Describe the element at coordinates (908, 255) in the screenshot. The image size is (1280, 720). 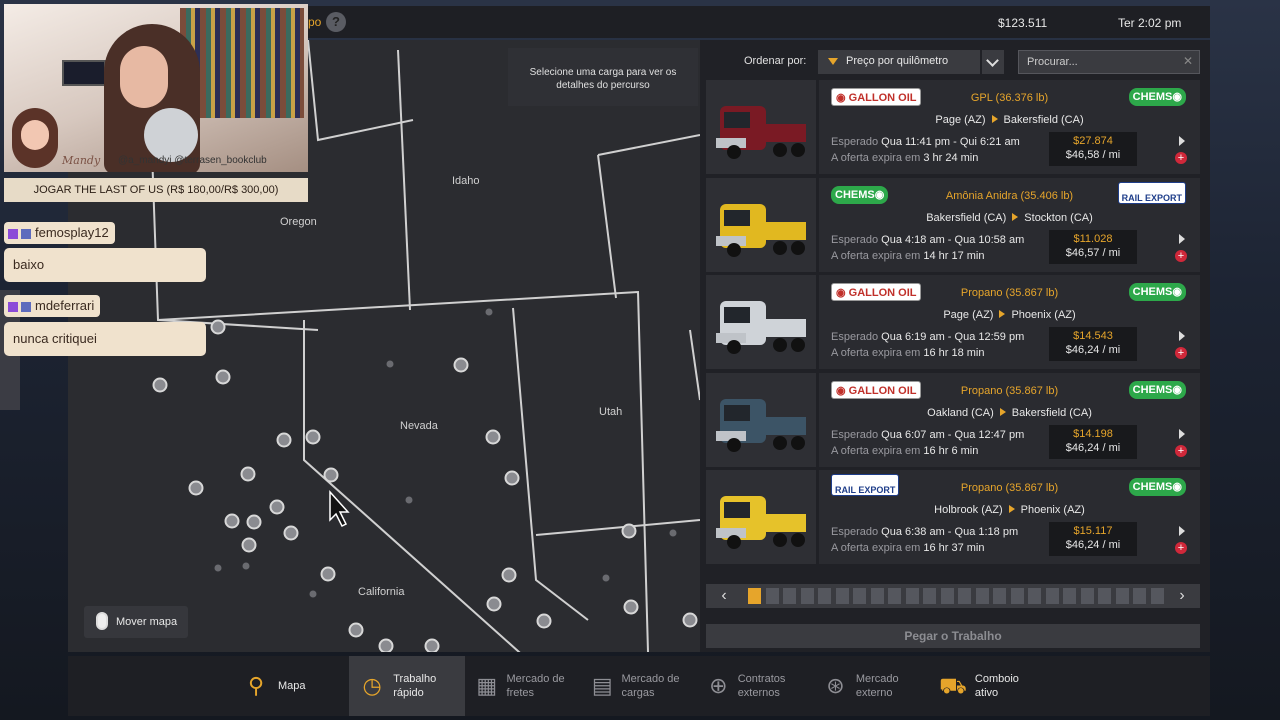
I see `offer-expiry: A oferta expira em 14 hr 17 min` at that location.